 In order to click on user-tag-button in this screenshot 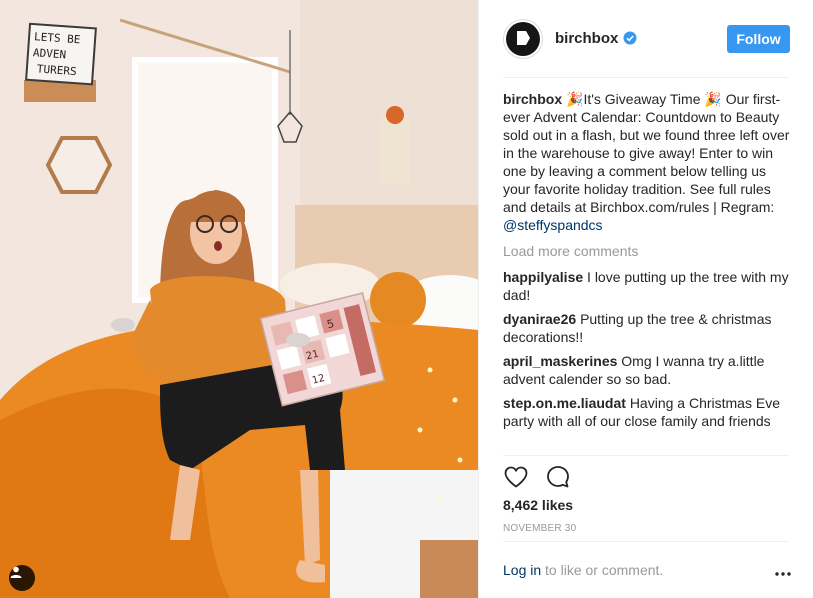, I will do `click(22, 578)`.